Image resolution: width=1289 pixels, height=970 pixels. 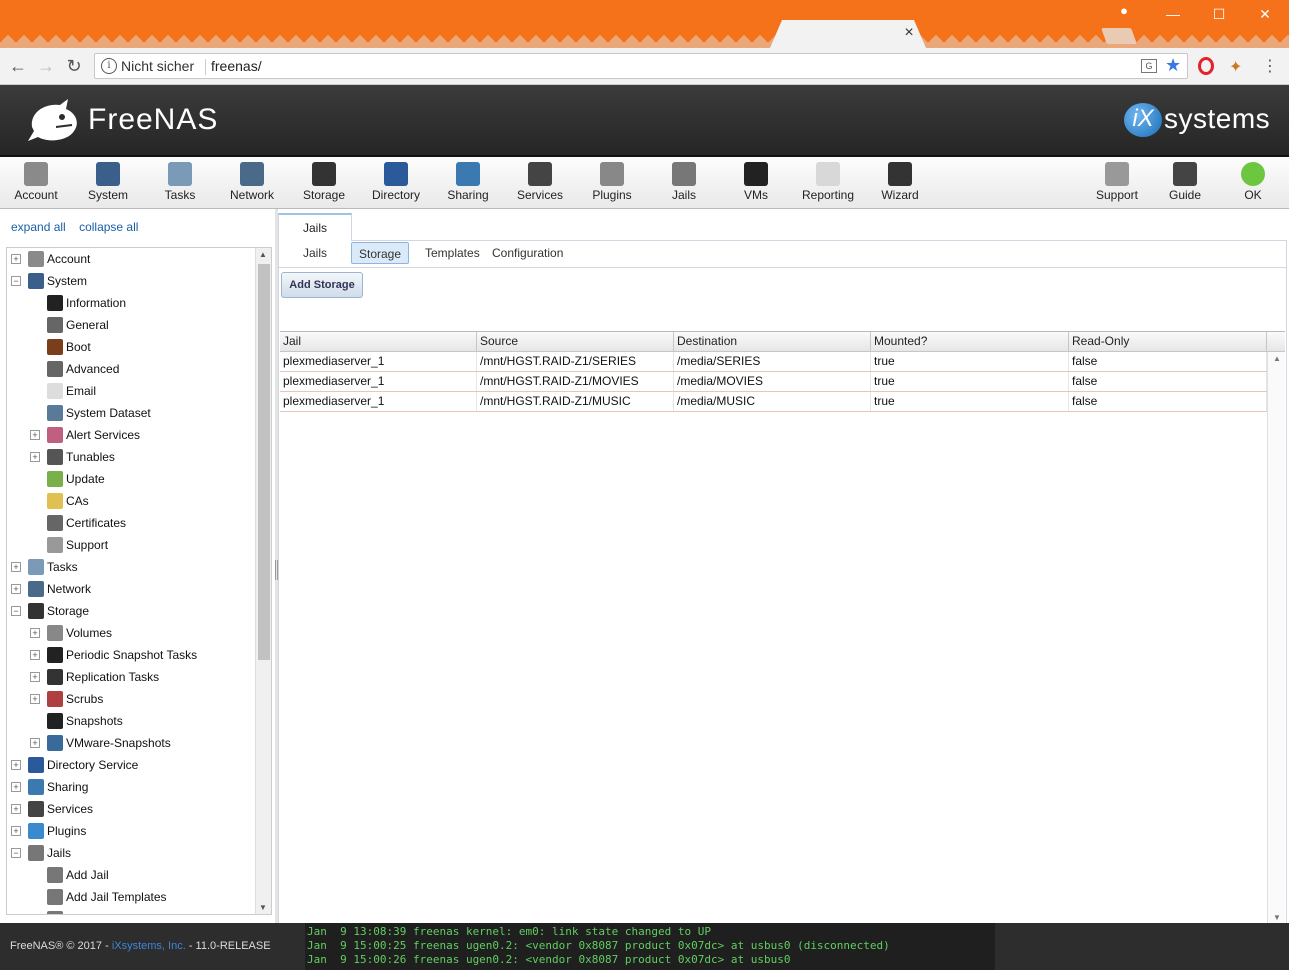 What do you see at coordinates (131, 897) in the screenshot?
I see `tree-item-add-jail-templates: Add Jail Templates` at bounding box center [131, 897].